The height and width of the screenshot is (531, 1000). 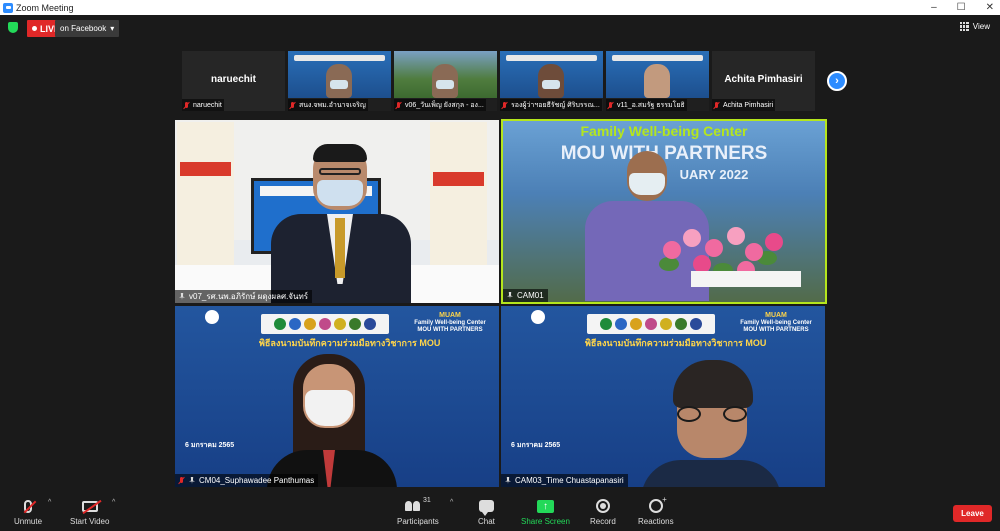 I want to click on window-title: Zoom Meeting, so click(x=45, y=7).